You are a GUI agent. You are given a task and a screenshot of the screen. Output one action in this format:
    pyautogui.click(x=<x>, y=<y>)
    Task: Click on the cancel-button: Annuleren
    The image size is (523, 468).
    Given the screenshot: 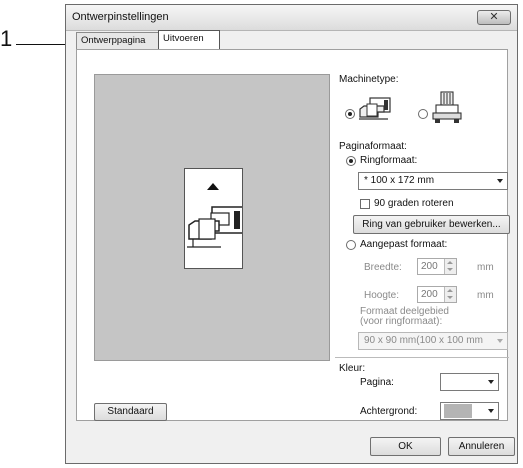 What is the action you would take?
    pyautogui.click(x=481, y=446)
    